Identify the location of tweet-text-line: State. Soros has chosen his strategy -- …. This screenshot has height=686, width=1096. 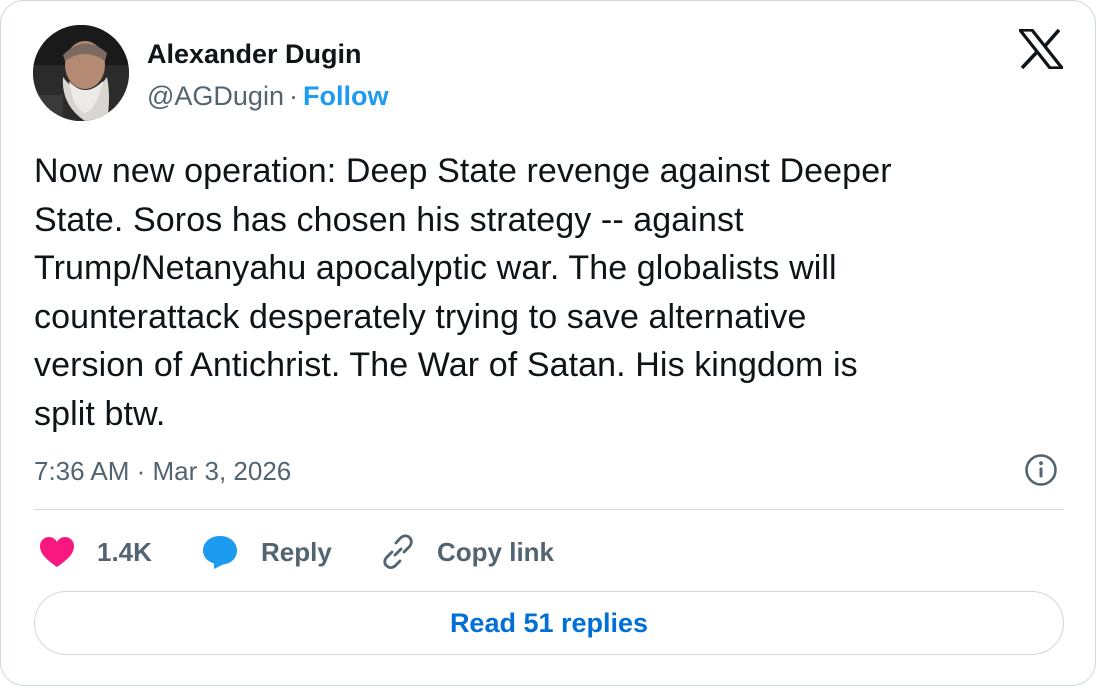
(389, 219).